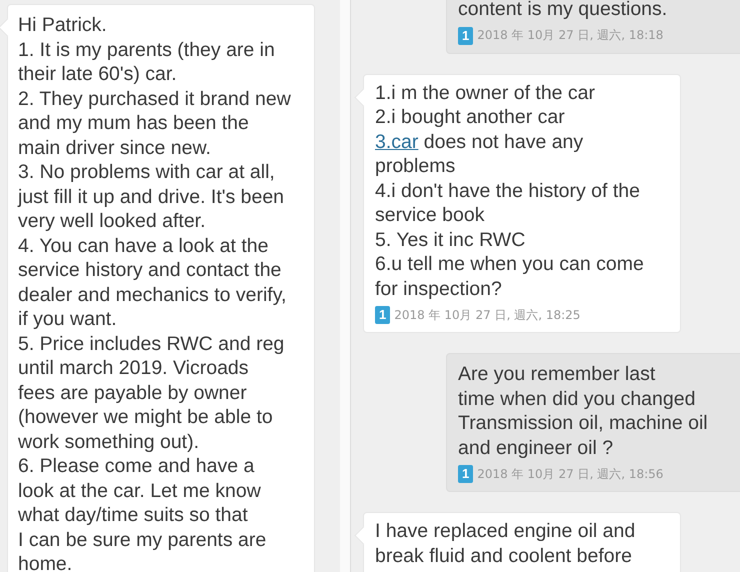 This screenshot has width=740, height=572. Describe the element at coordinates (487, 315) in the screenshot. I see `message-time: 2018 年 10月 27 日, 週六, 18:25` at that location.